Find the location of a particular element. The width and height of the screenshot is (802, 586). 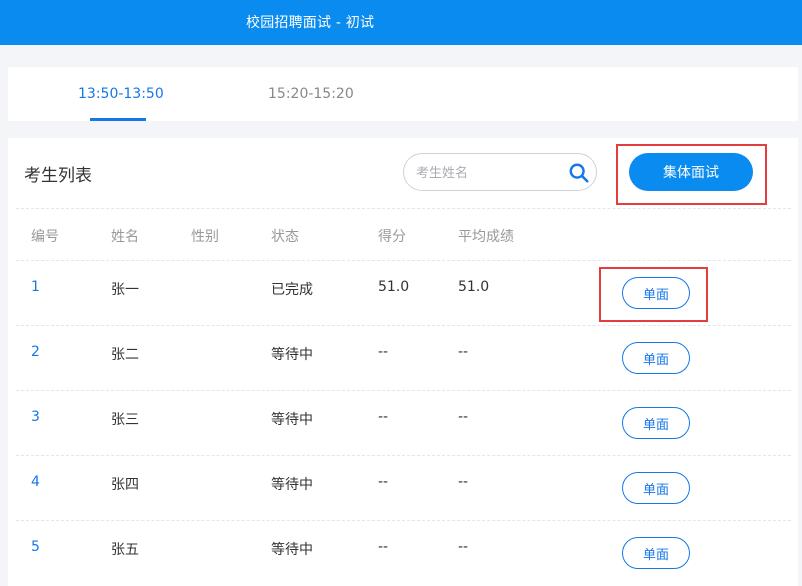

row-name: 张五 is located at coordinates (125, 550).